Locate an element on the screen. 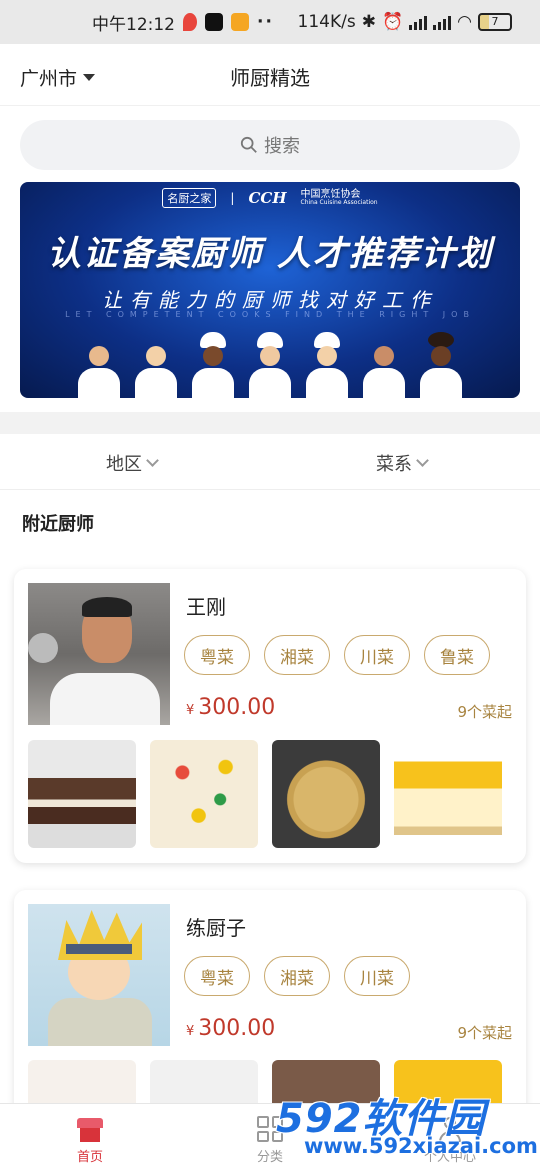  status-right: 114K/s ✱ ⏰ ◠ 7 is located at coordinates (405, 22).